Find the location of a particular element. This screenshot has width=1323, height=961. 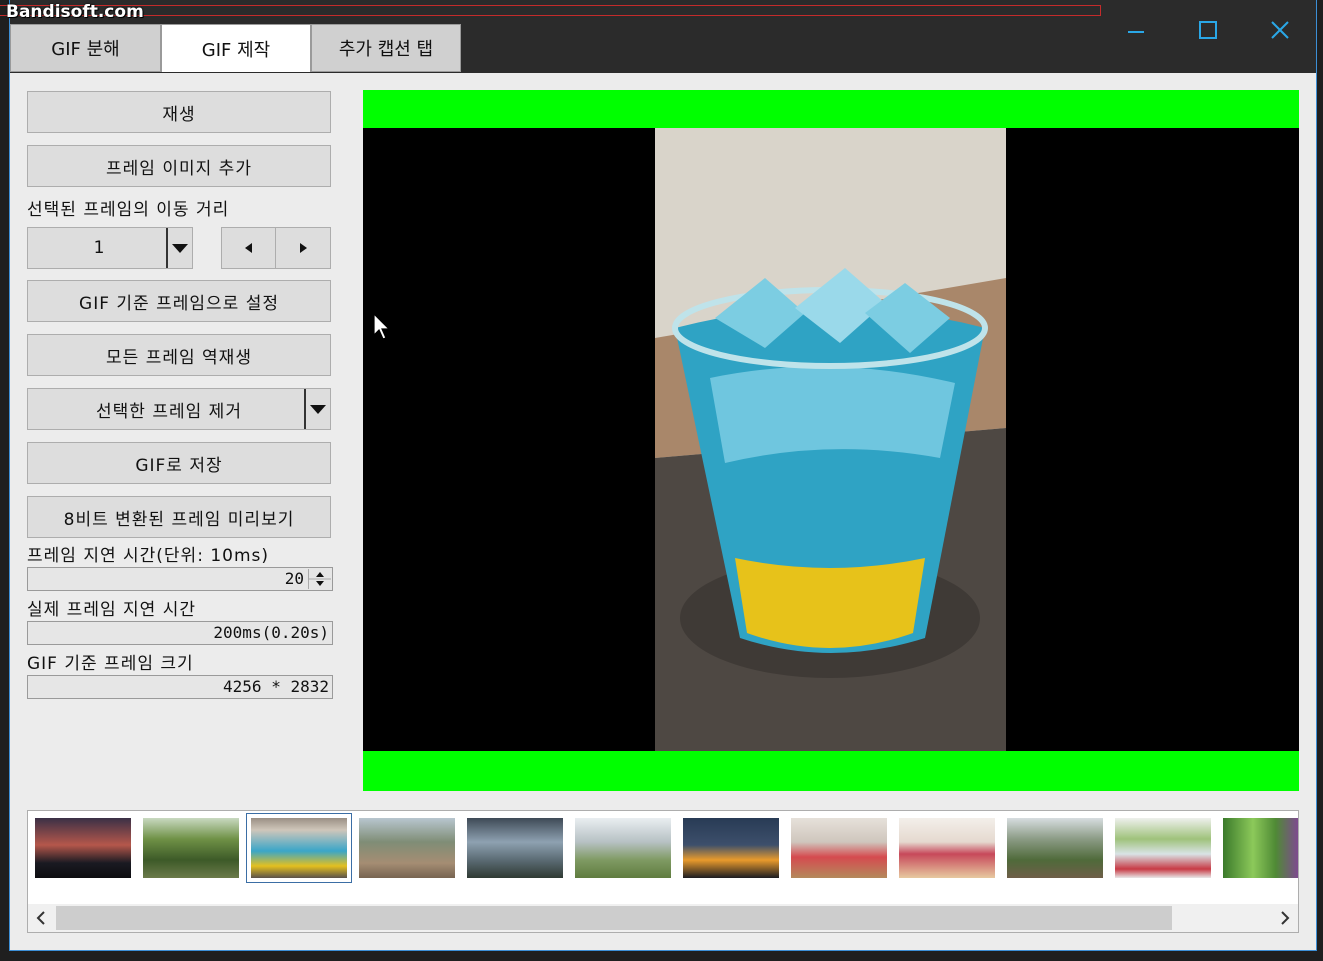

maximize-icon is located at coordinates (1208, 30).